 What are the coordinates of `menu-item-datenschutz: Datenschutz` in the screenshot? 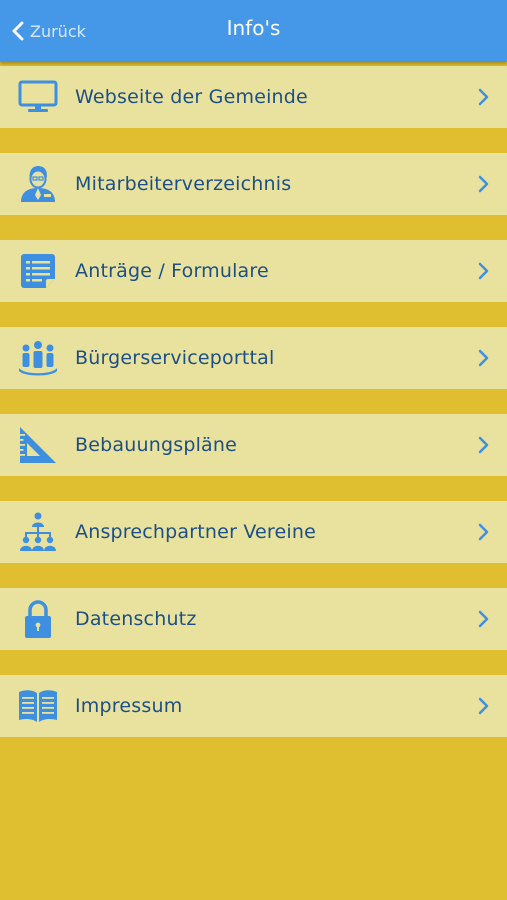 It's located at (253, 619).